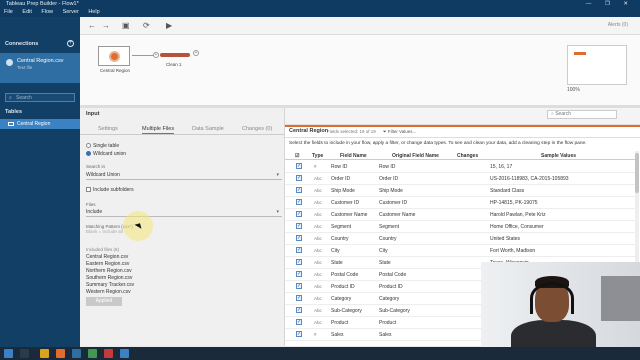  Describe the element at coordinates (156, 55) in the screenshot. I see `add-step-icon: +` at that location.